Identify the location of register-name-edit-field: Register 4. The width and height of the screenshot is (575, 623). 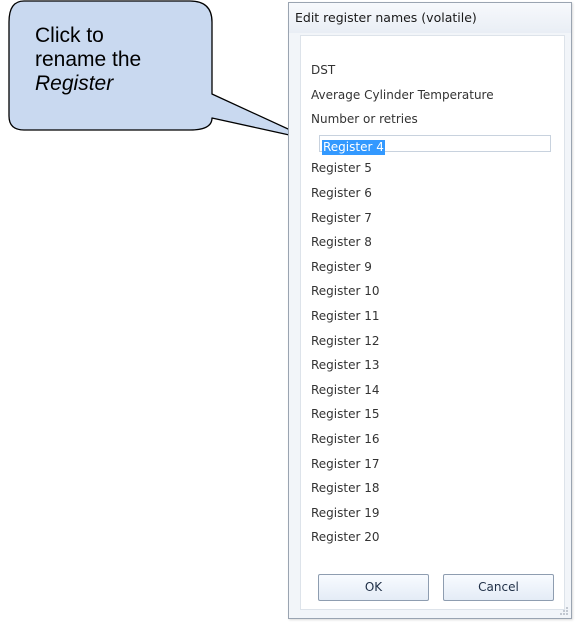
(435, 145).